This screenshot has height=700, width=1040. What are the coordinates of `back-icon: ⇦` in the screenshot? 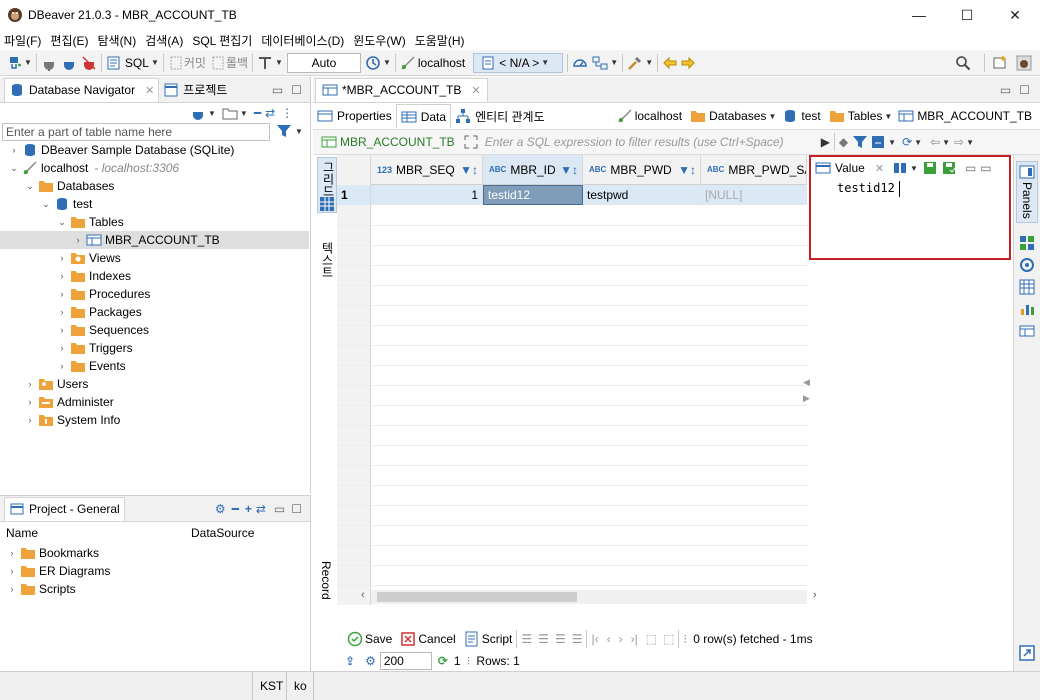 It's located at (935, 142).